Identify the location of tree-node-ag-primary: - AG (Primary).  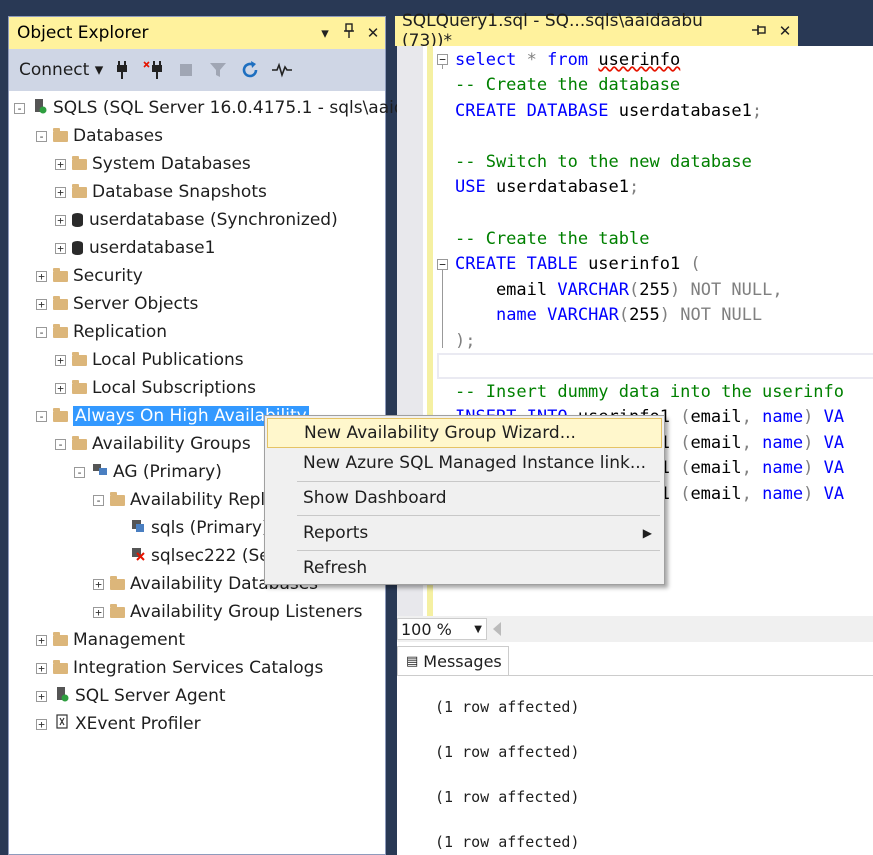
(148, 472).